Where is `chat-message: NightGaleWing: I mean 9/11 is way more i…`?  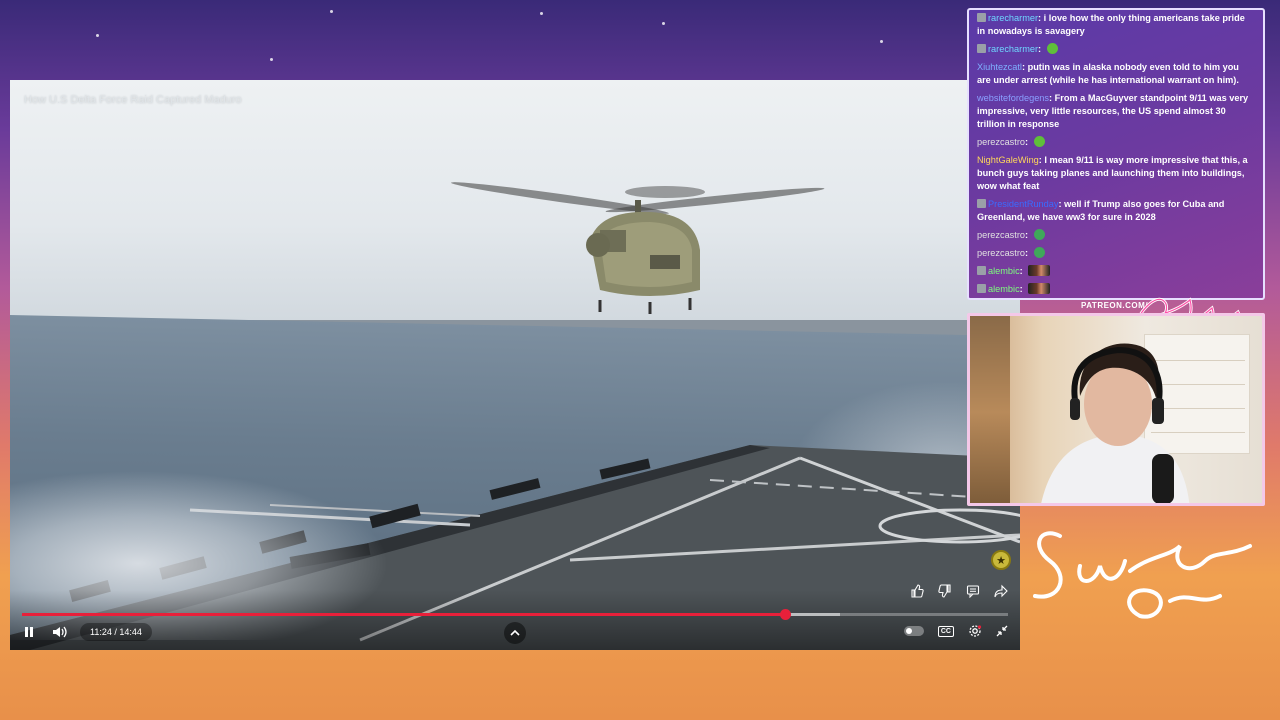
chat-message: NightGaleWing: I mean 9/11 is way more i… is located at coordinates (1112, 173).